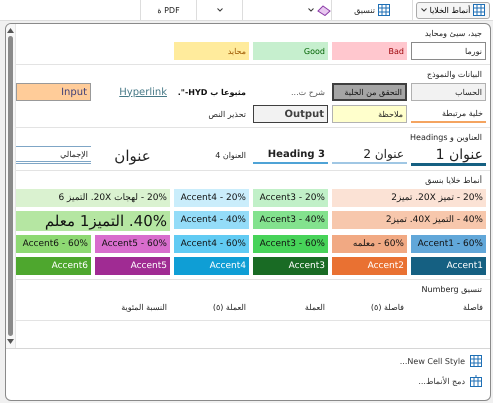 This screenshot has height=403, width=493. What do you see at coordinates (290, 244) in the screenshot?
I see `cell-style-item: 60% - Accent3` at bounding box center [290, 244].